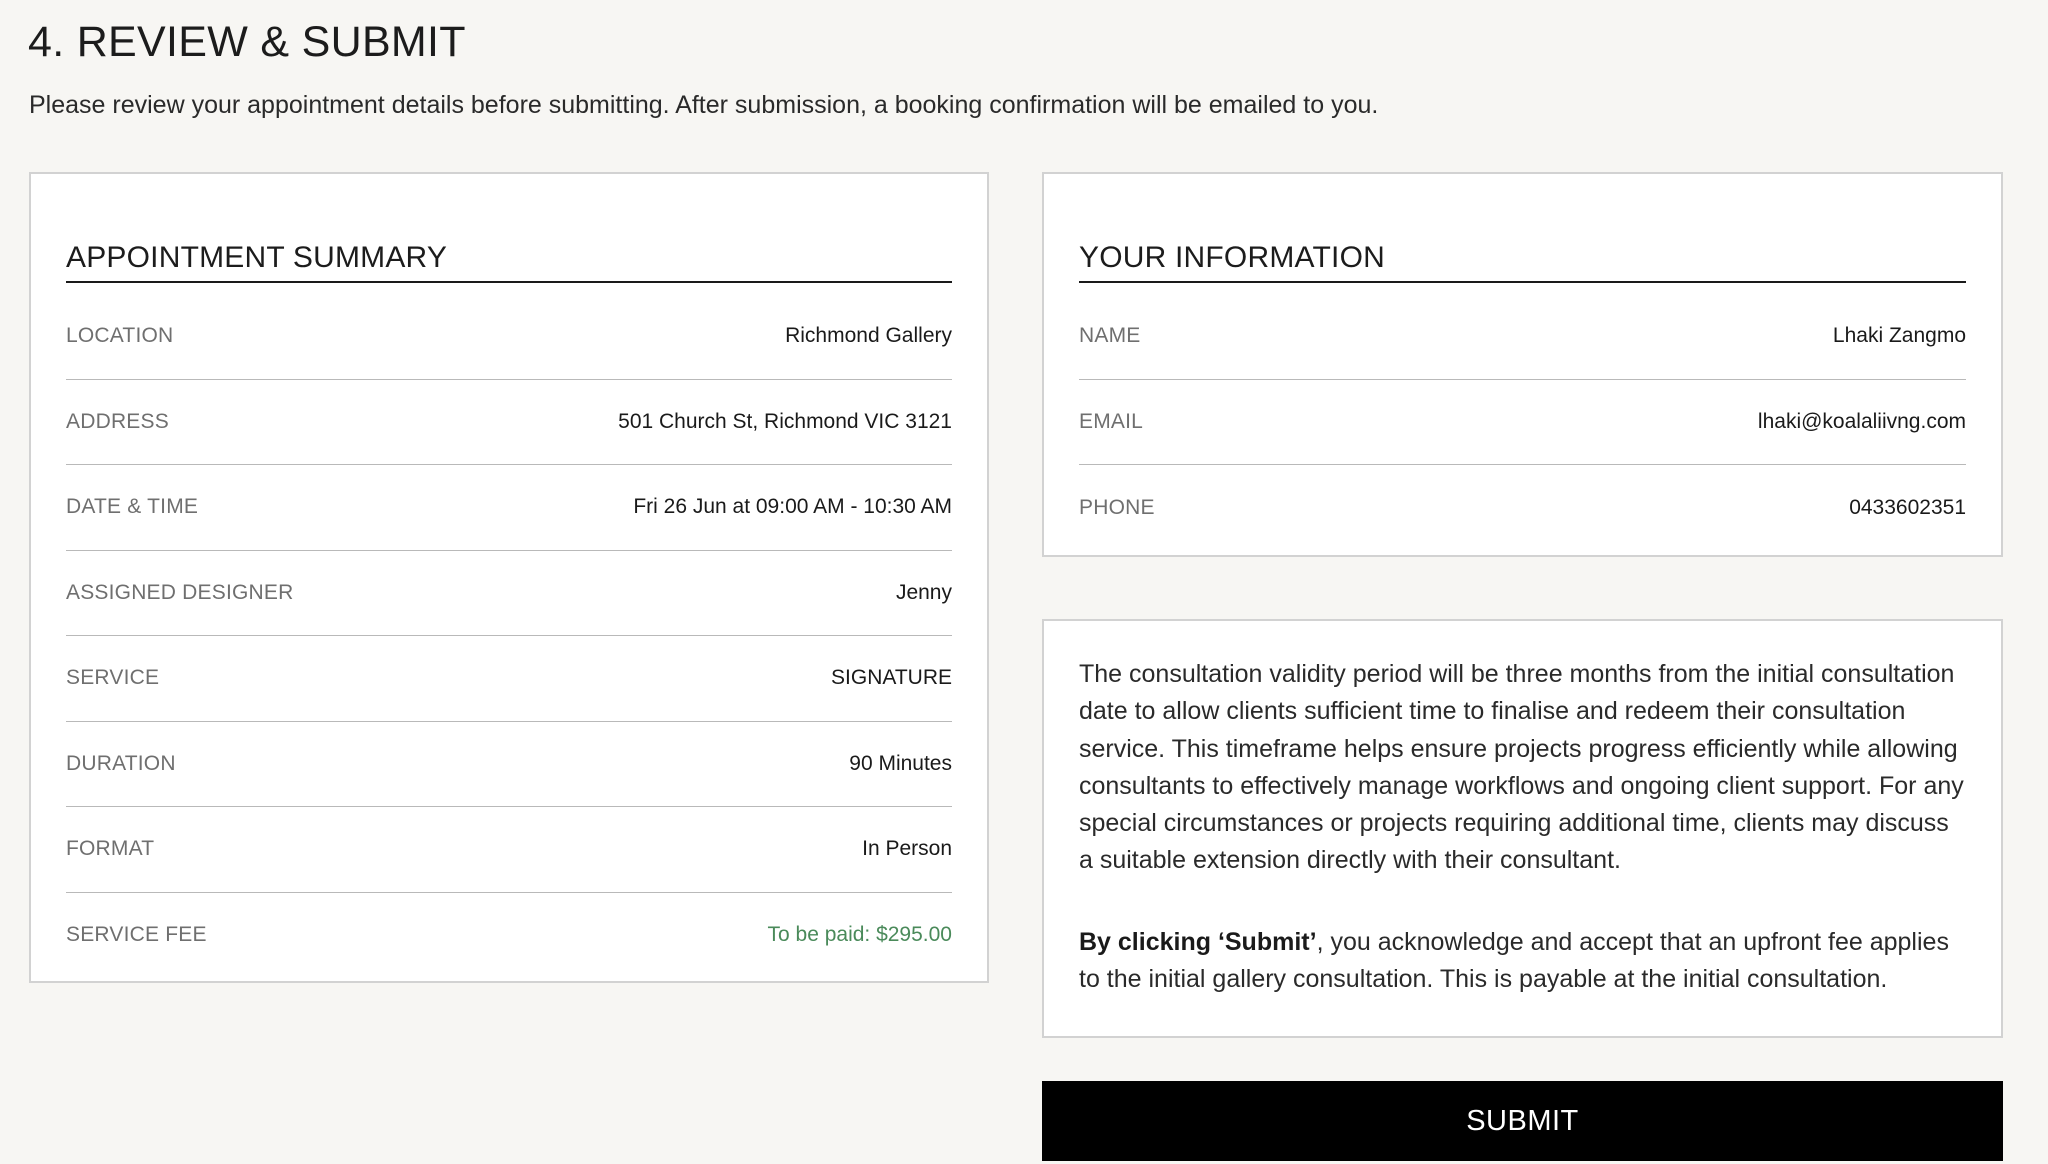 The image size is (2048, 1164). What do you see at coordinates (923, 592) in the screenshot?
I see `designer-value: Jenny` at bounding box center [923, 592].